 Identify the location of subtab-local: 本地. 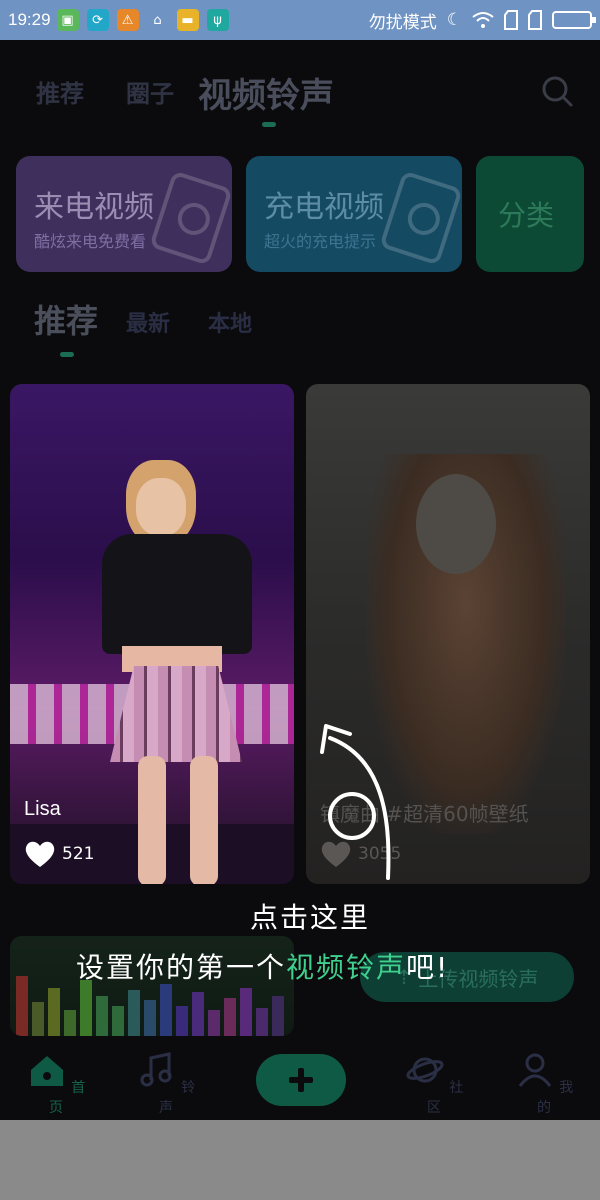
(230, 322).